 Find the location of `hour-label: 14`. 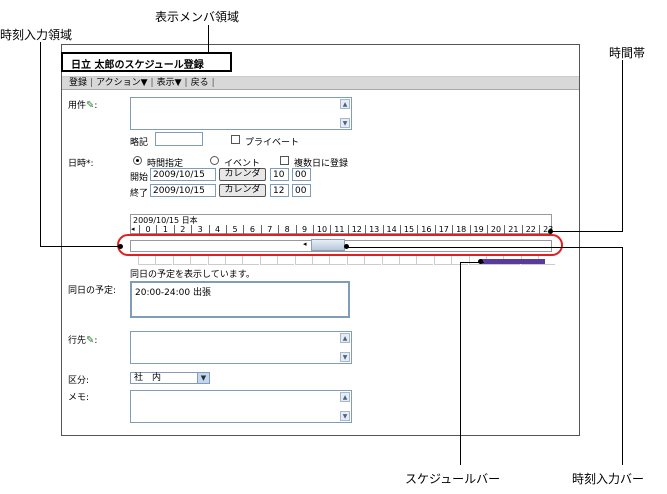

hour-label: 14 is located at coordinates (392, 229).